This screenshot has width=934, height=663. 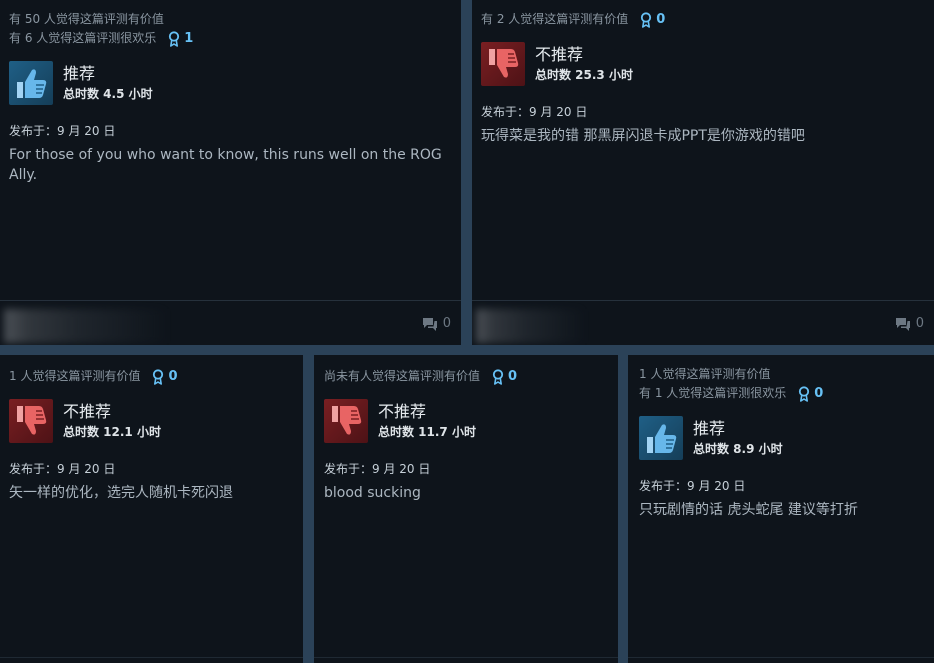 I want to click on review-stats: 1 人觉得这篇评测有价值 0, so click(x=151, y=370).